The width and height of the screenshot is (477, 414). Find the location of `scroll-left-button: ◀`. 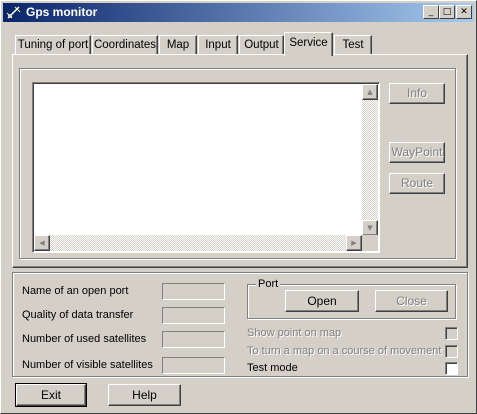

scroll-left-button: ◀ is located at coordinates (42, 243).